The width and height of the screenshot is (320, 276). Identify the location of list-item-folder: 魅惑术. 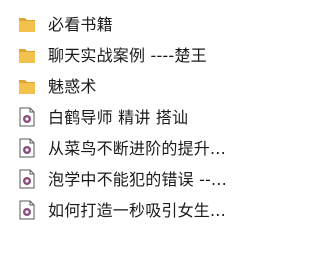
(136, 86).